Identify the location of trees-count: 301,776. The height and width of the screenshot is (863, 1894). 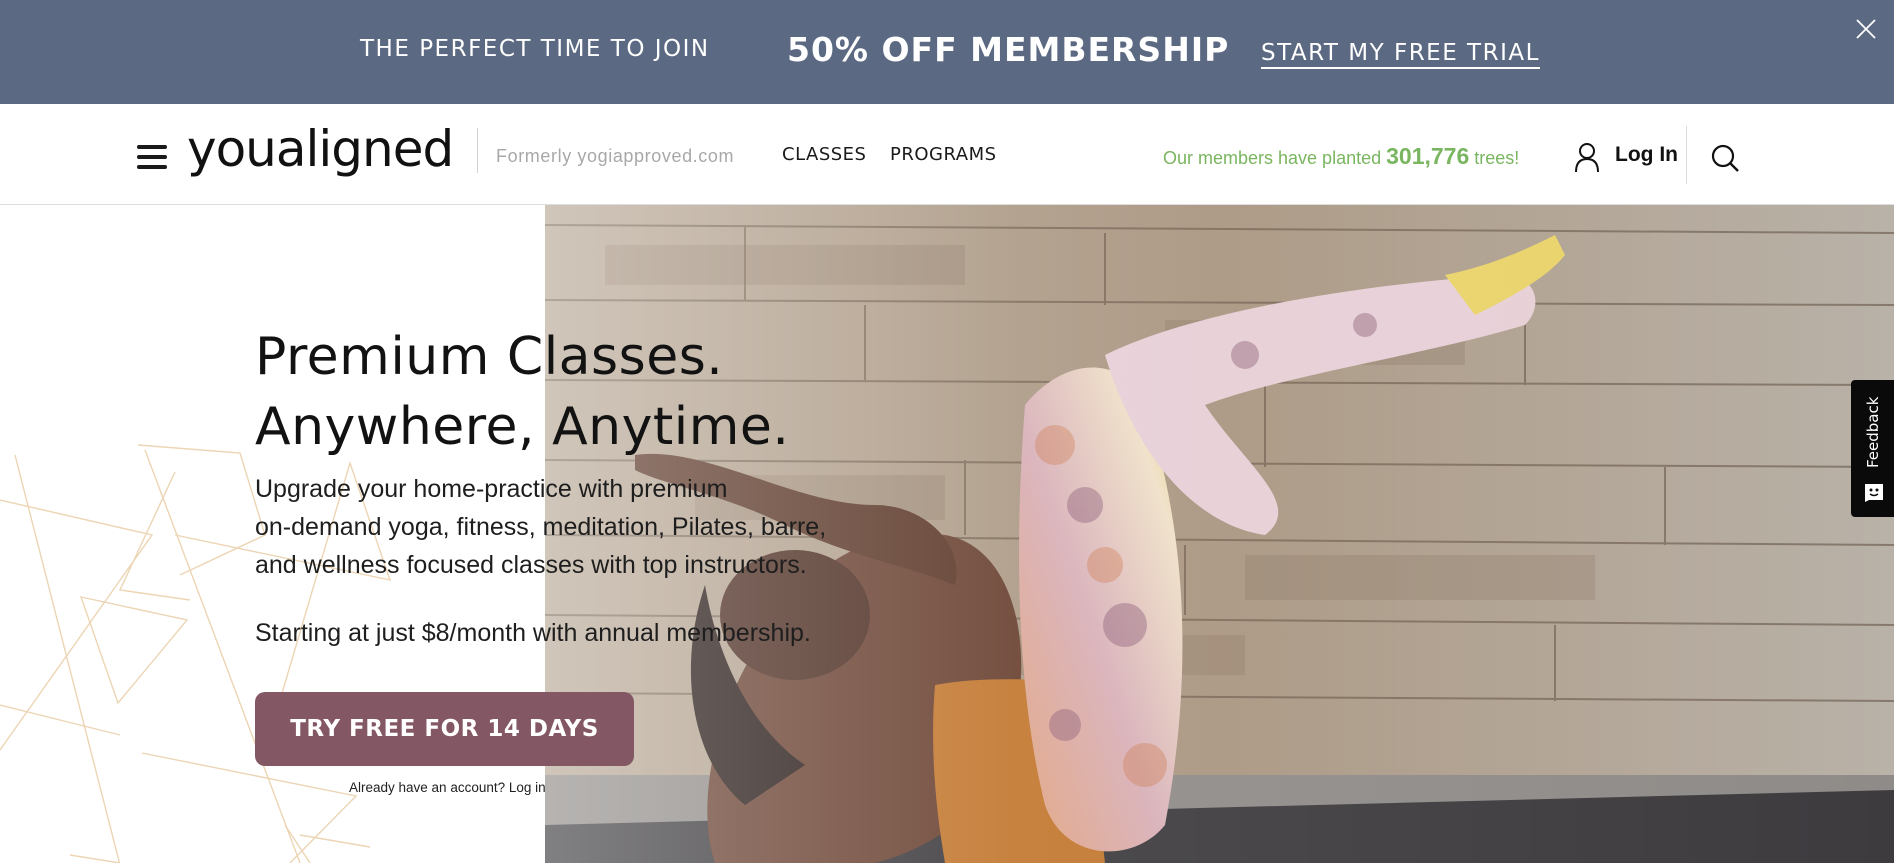
(1428, 156).